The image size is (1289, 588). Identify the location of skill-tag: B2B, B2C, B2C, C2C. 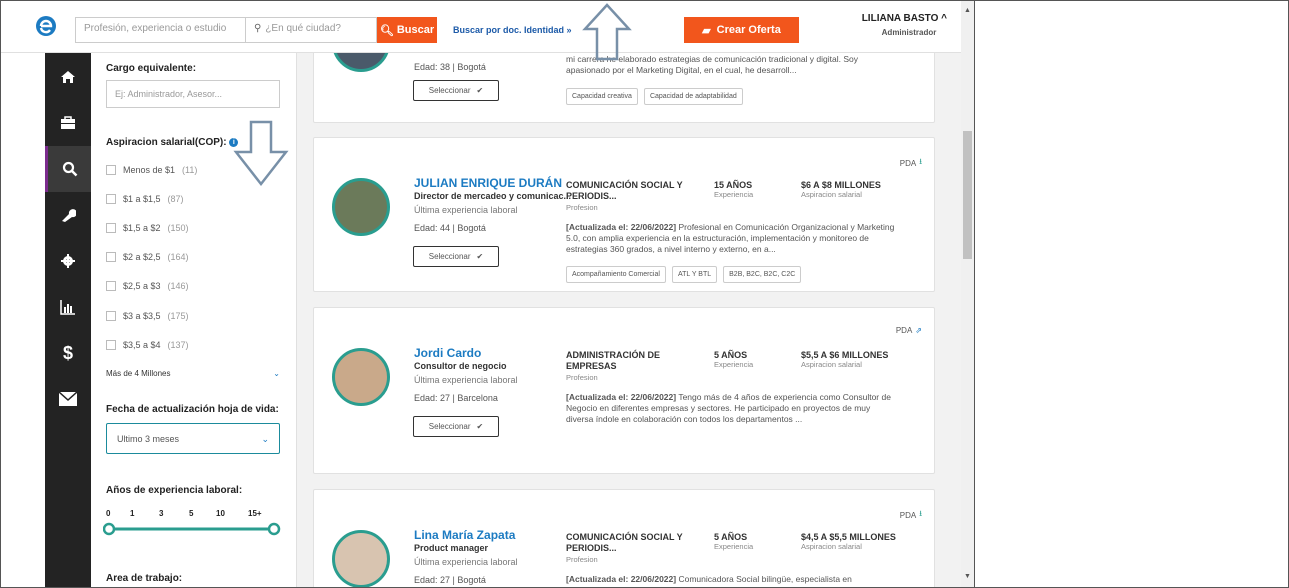
(762, 274).